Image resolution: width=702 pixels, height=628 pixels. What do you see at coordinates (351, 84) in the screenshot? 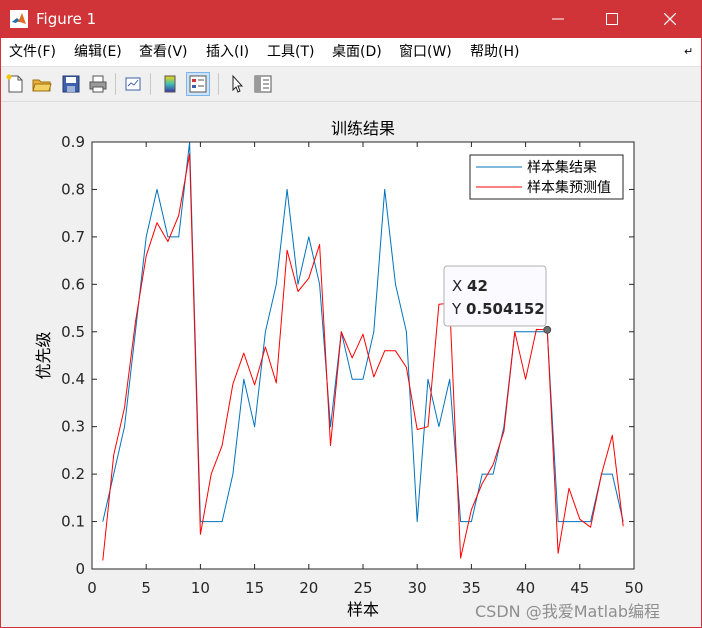
I see `toolbar` at bounding box center [351, 84].